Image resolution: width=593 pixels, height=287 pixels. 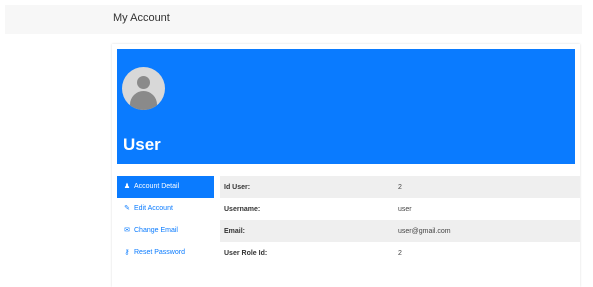 I want to click on menu-item-edit-account: ✎ Edit Account, so click(x=165, y=209).